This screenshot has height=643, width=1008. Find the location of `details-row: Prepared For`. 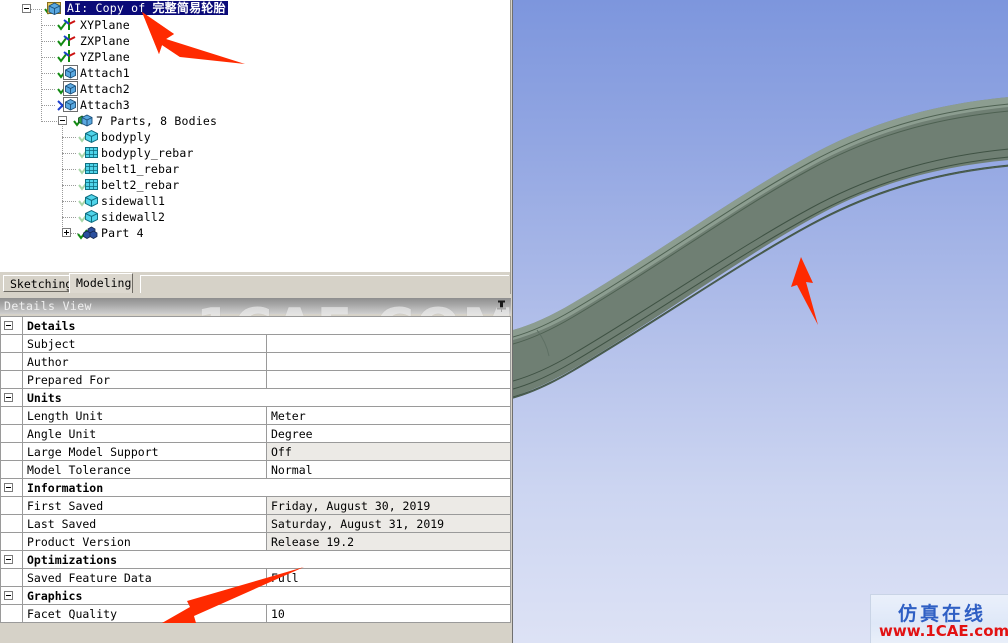

details-row: Prepared For is located at coordinates (255, 379).